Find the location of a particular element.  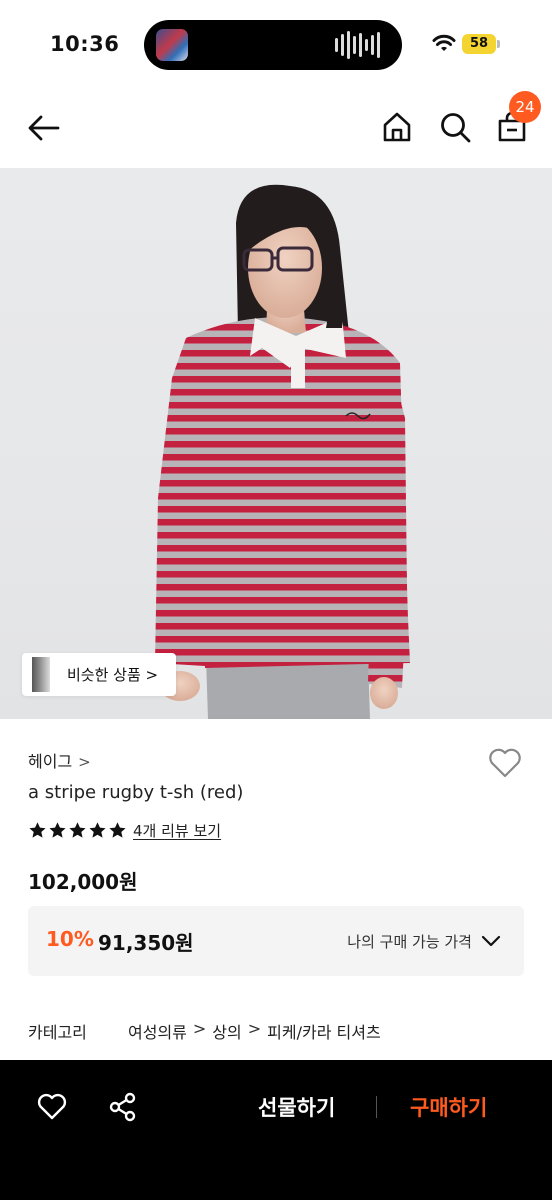

now-playing-thumbnail is located at coordinates (172, 45).